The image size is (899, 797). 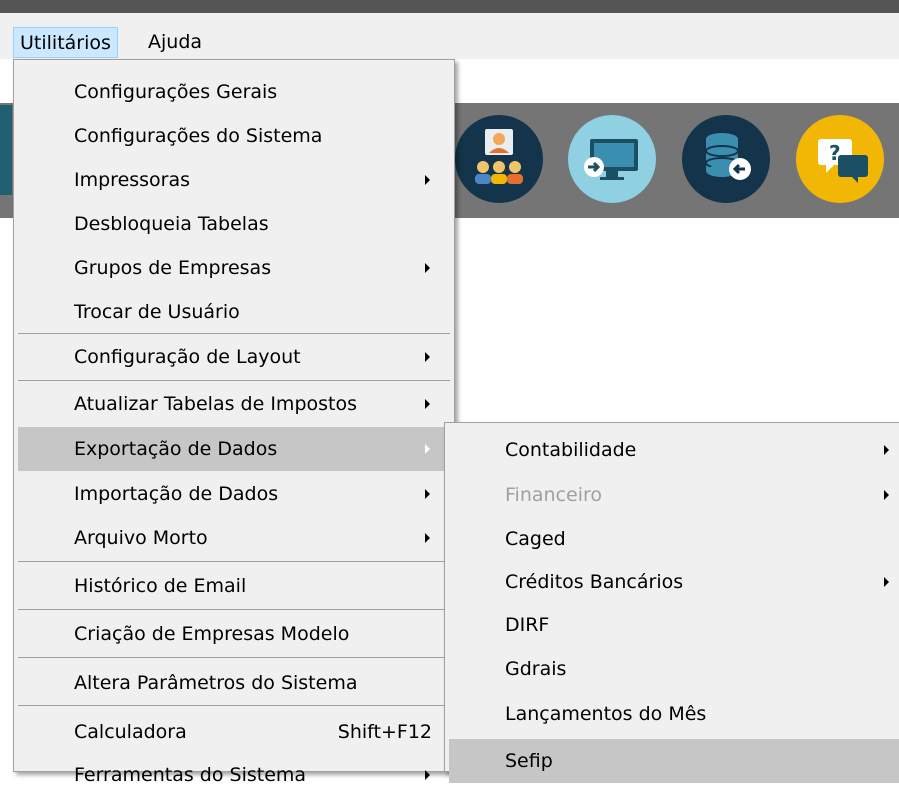 What do you see at coordinates (176, 92) in the screenshot?
I see `menu-item-label: Configurações Gerais` at bounding box center [176, 92].